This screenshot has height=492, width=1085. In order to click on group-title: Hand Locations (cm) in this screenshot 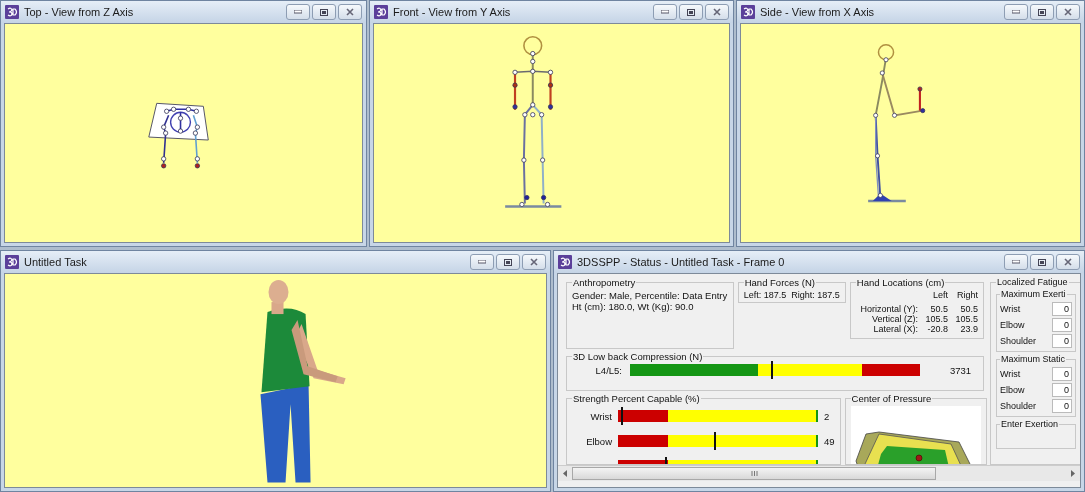, I will do `click(900, 282)`.